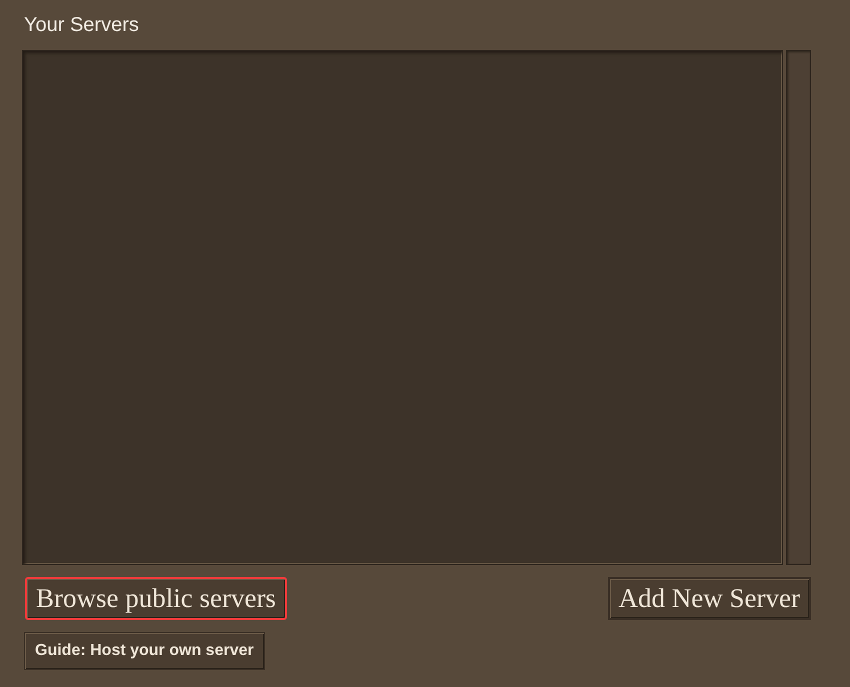 The width and height of the screenshot is (850, 687). I want to click on panel-title: Your Servers, so click(82, 25).